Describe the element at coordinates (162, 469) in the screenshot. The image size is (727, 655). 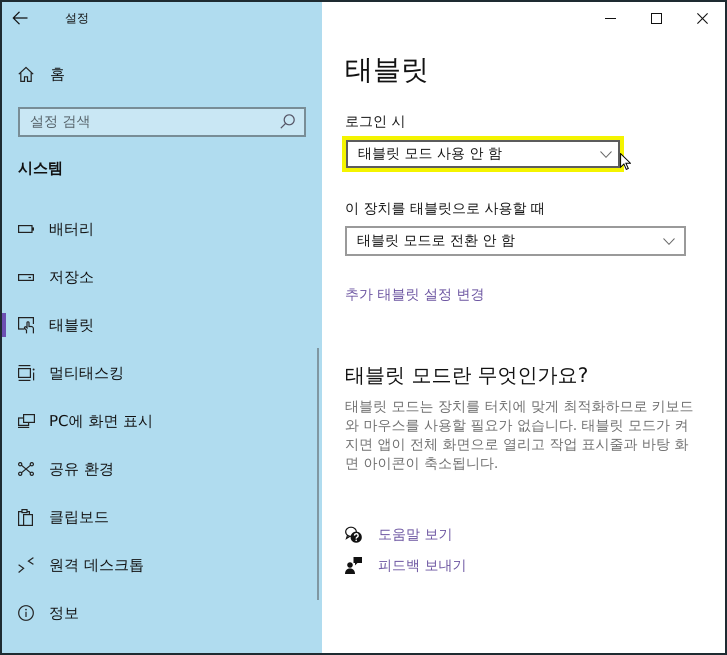
I see `sidebar-item: 공유 환경` at that location.